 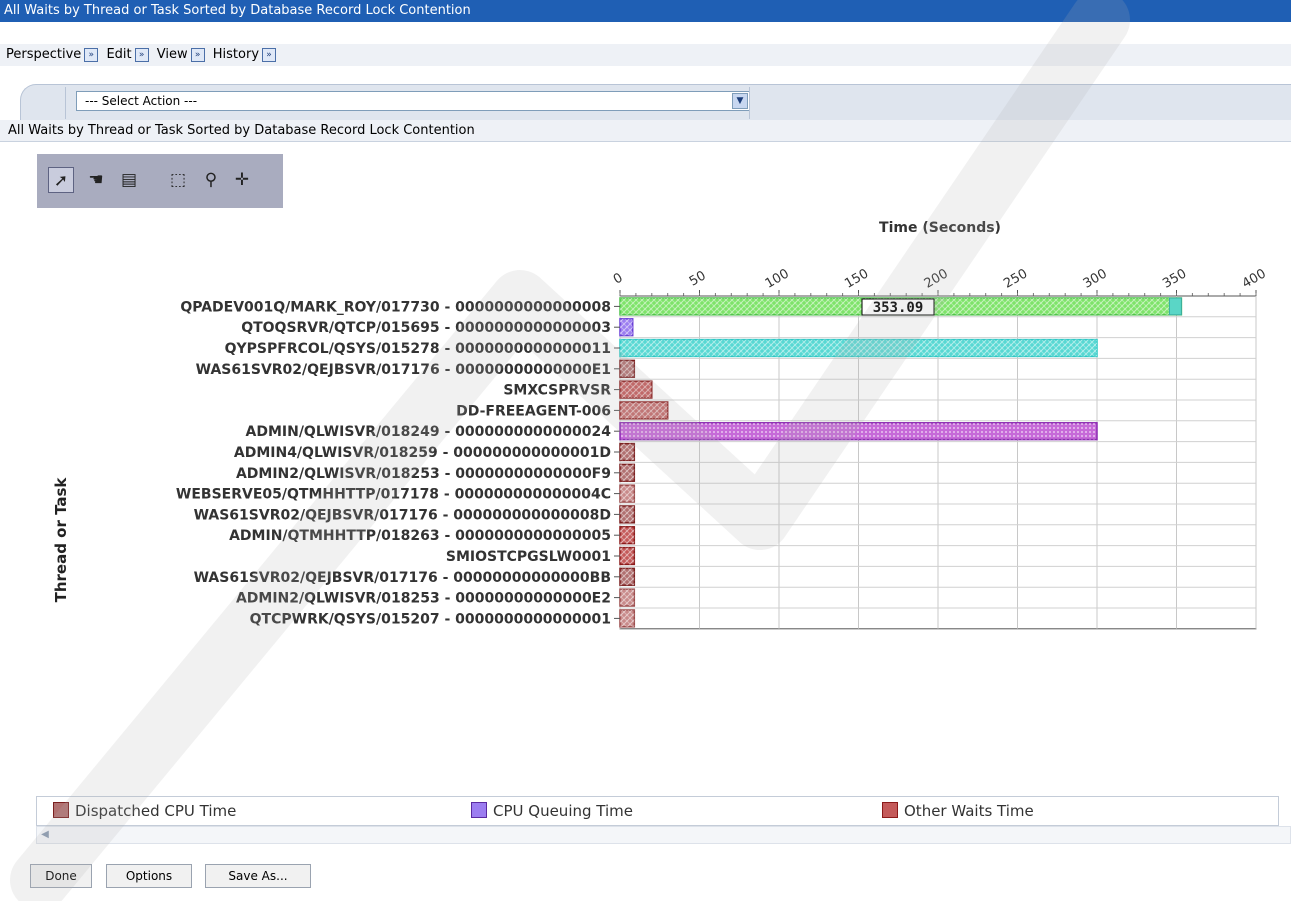 What do you see at coordinates (211, 180) in the screenshot?
I see `zoom-out-icon: ⚲` at bounding box center [211, 180].